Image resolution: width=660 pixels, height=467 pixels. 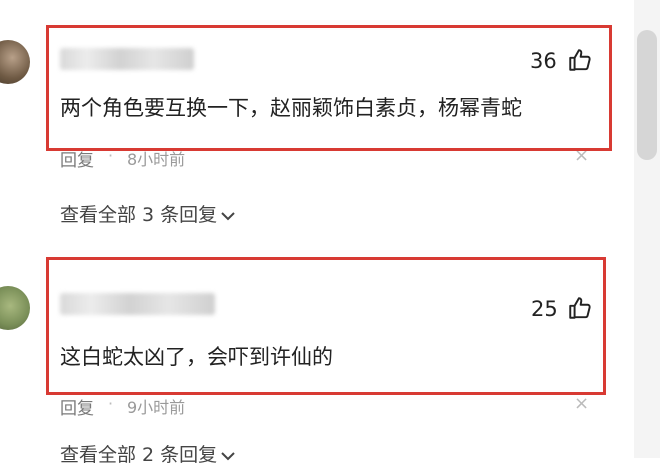 What do you see at coordinates (139, 455) in the screenshot?
I see `view-all-replies-label: 查看全部 2 条回复` at bounding box center [139, 455].